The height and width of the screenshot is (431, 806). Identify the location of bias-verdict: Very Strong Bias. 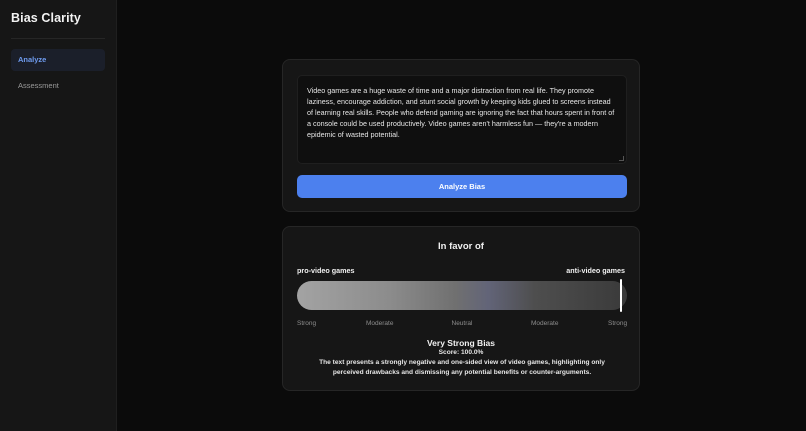
(461, 343).